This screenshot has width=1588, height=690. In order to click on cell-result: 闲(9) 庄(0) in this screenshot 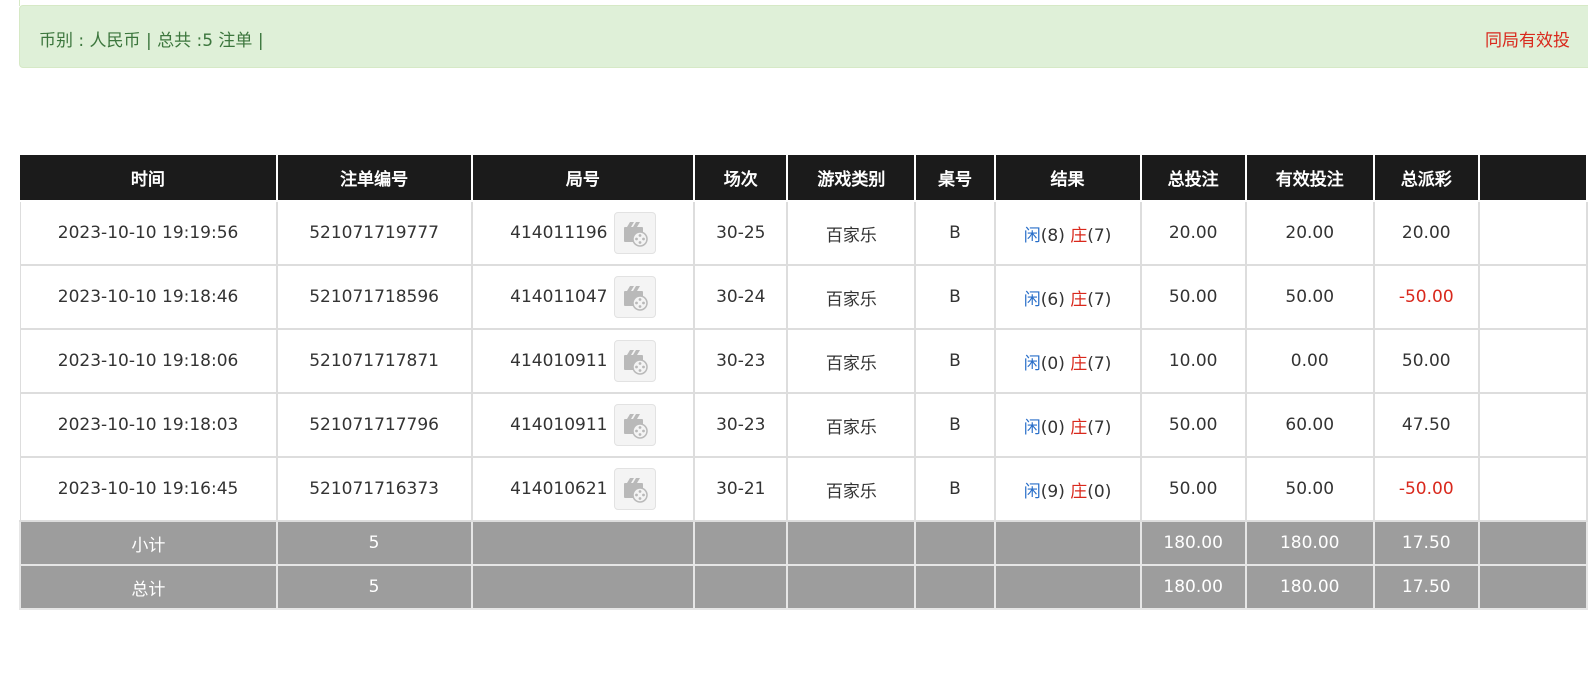, I will do `click(1067, 489)`.